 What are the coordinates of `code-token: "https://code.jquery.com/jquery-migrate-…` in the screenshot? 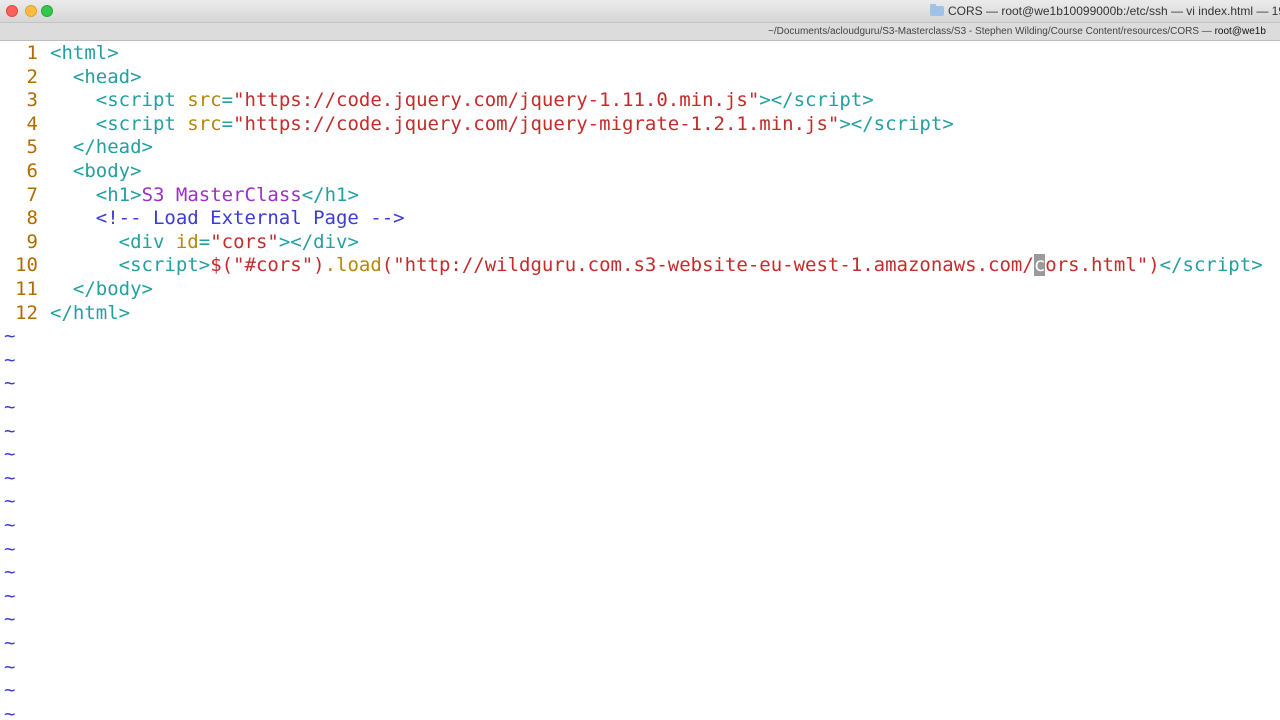 It's located at (536, 123).